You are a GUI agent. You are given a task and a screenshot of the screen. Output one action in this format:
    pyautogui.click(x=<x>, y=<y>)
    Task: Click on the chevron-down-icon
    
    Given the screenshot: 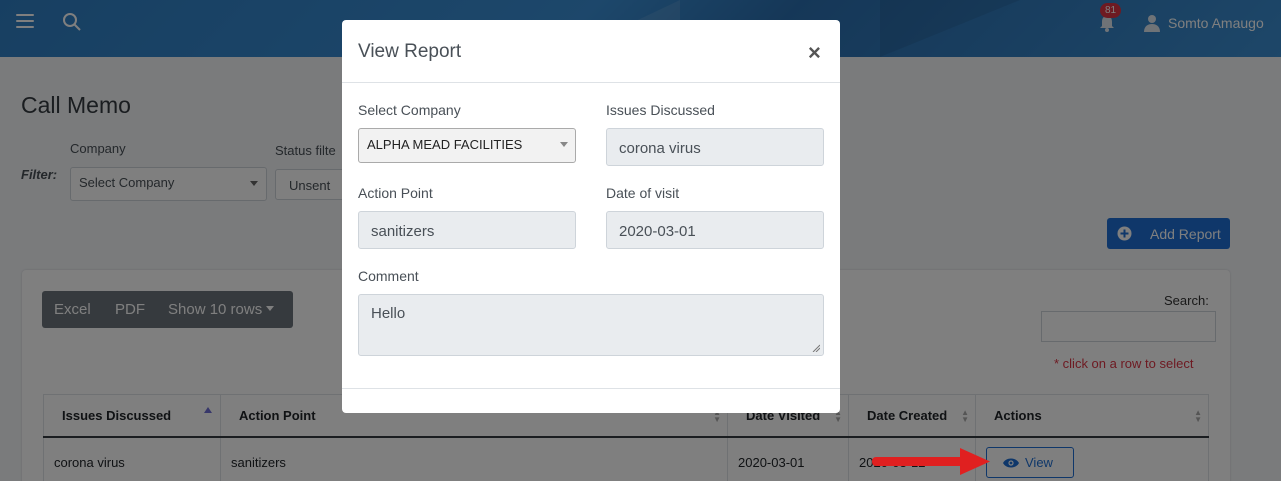 What is the action you would take?
    pyautogui.click(x=564, y=144)
    